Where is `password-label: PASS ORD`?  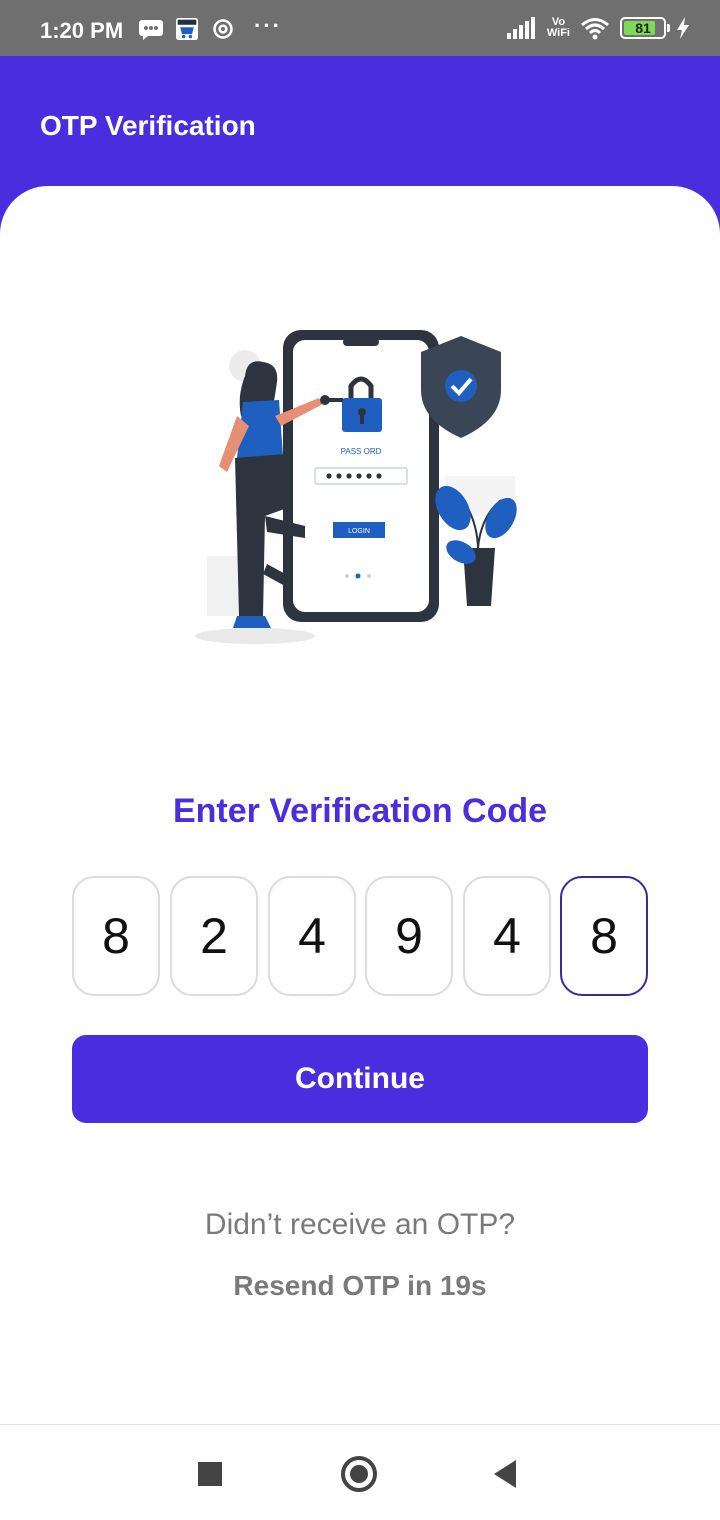
password-label: PASS ORD is located at coordinates (361, 451).